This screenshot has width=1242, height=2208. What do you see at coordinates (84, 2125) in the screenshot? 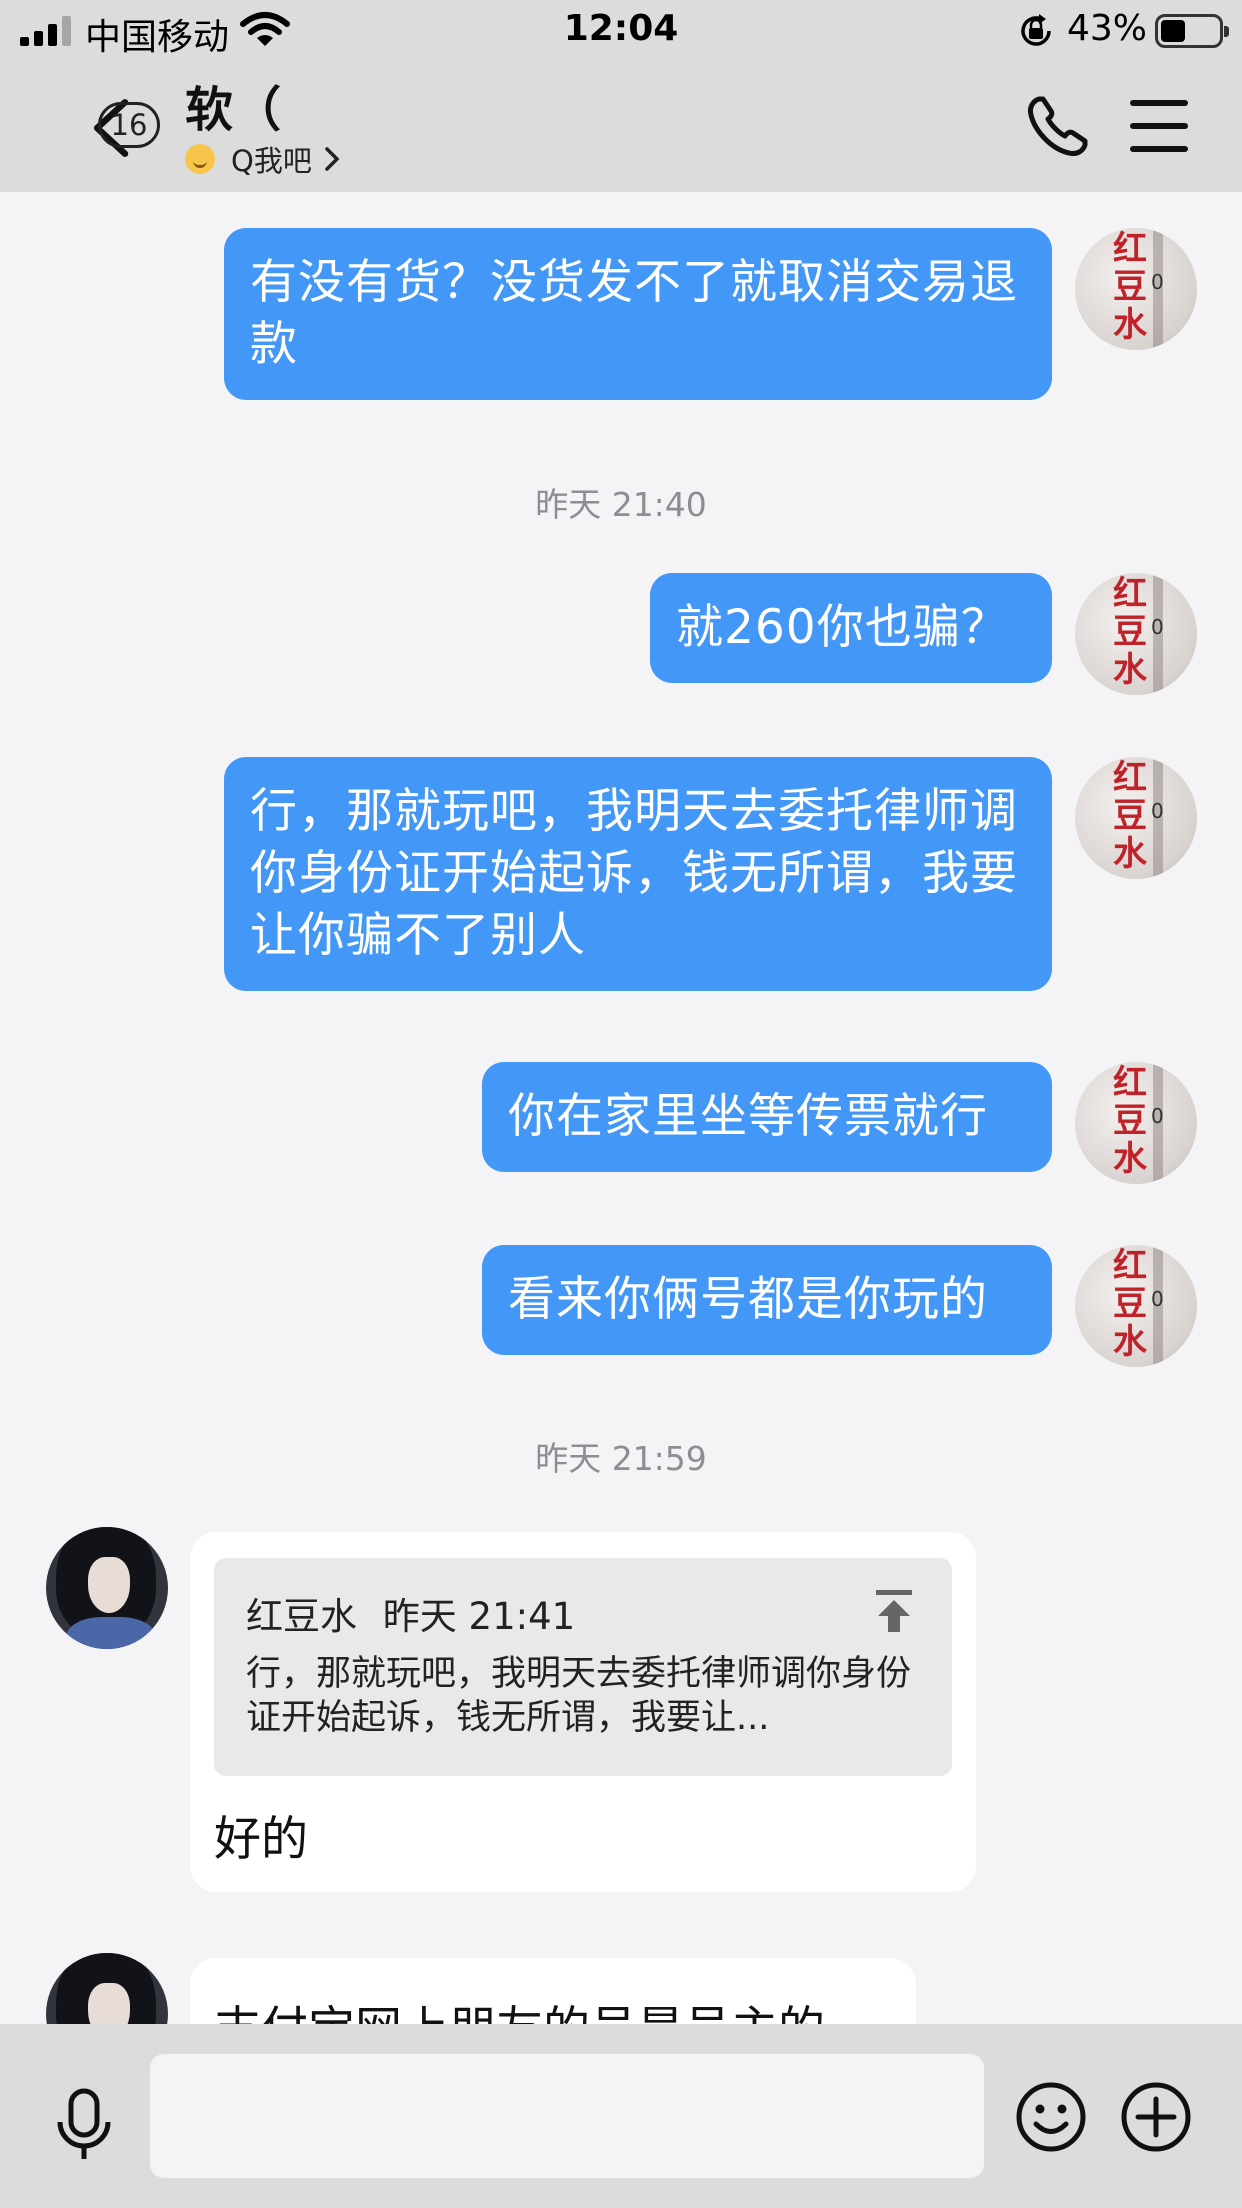
I see `microphone-icon` at bounding box center [84, 2125].